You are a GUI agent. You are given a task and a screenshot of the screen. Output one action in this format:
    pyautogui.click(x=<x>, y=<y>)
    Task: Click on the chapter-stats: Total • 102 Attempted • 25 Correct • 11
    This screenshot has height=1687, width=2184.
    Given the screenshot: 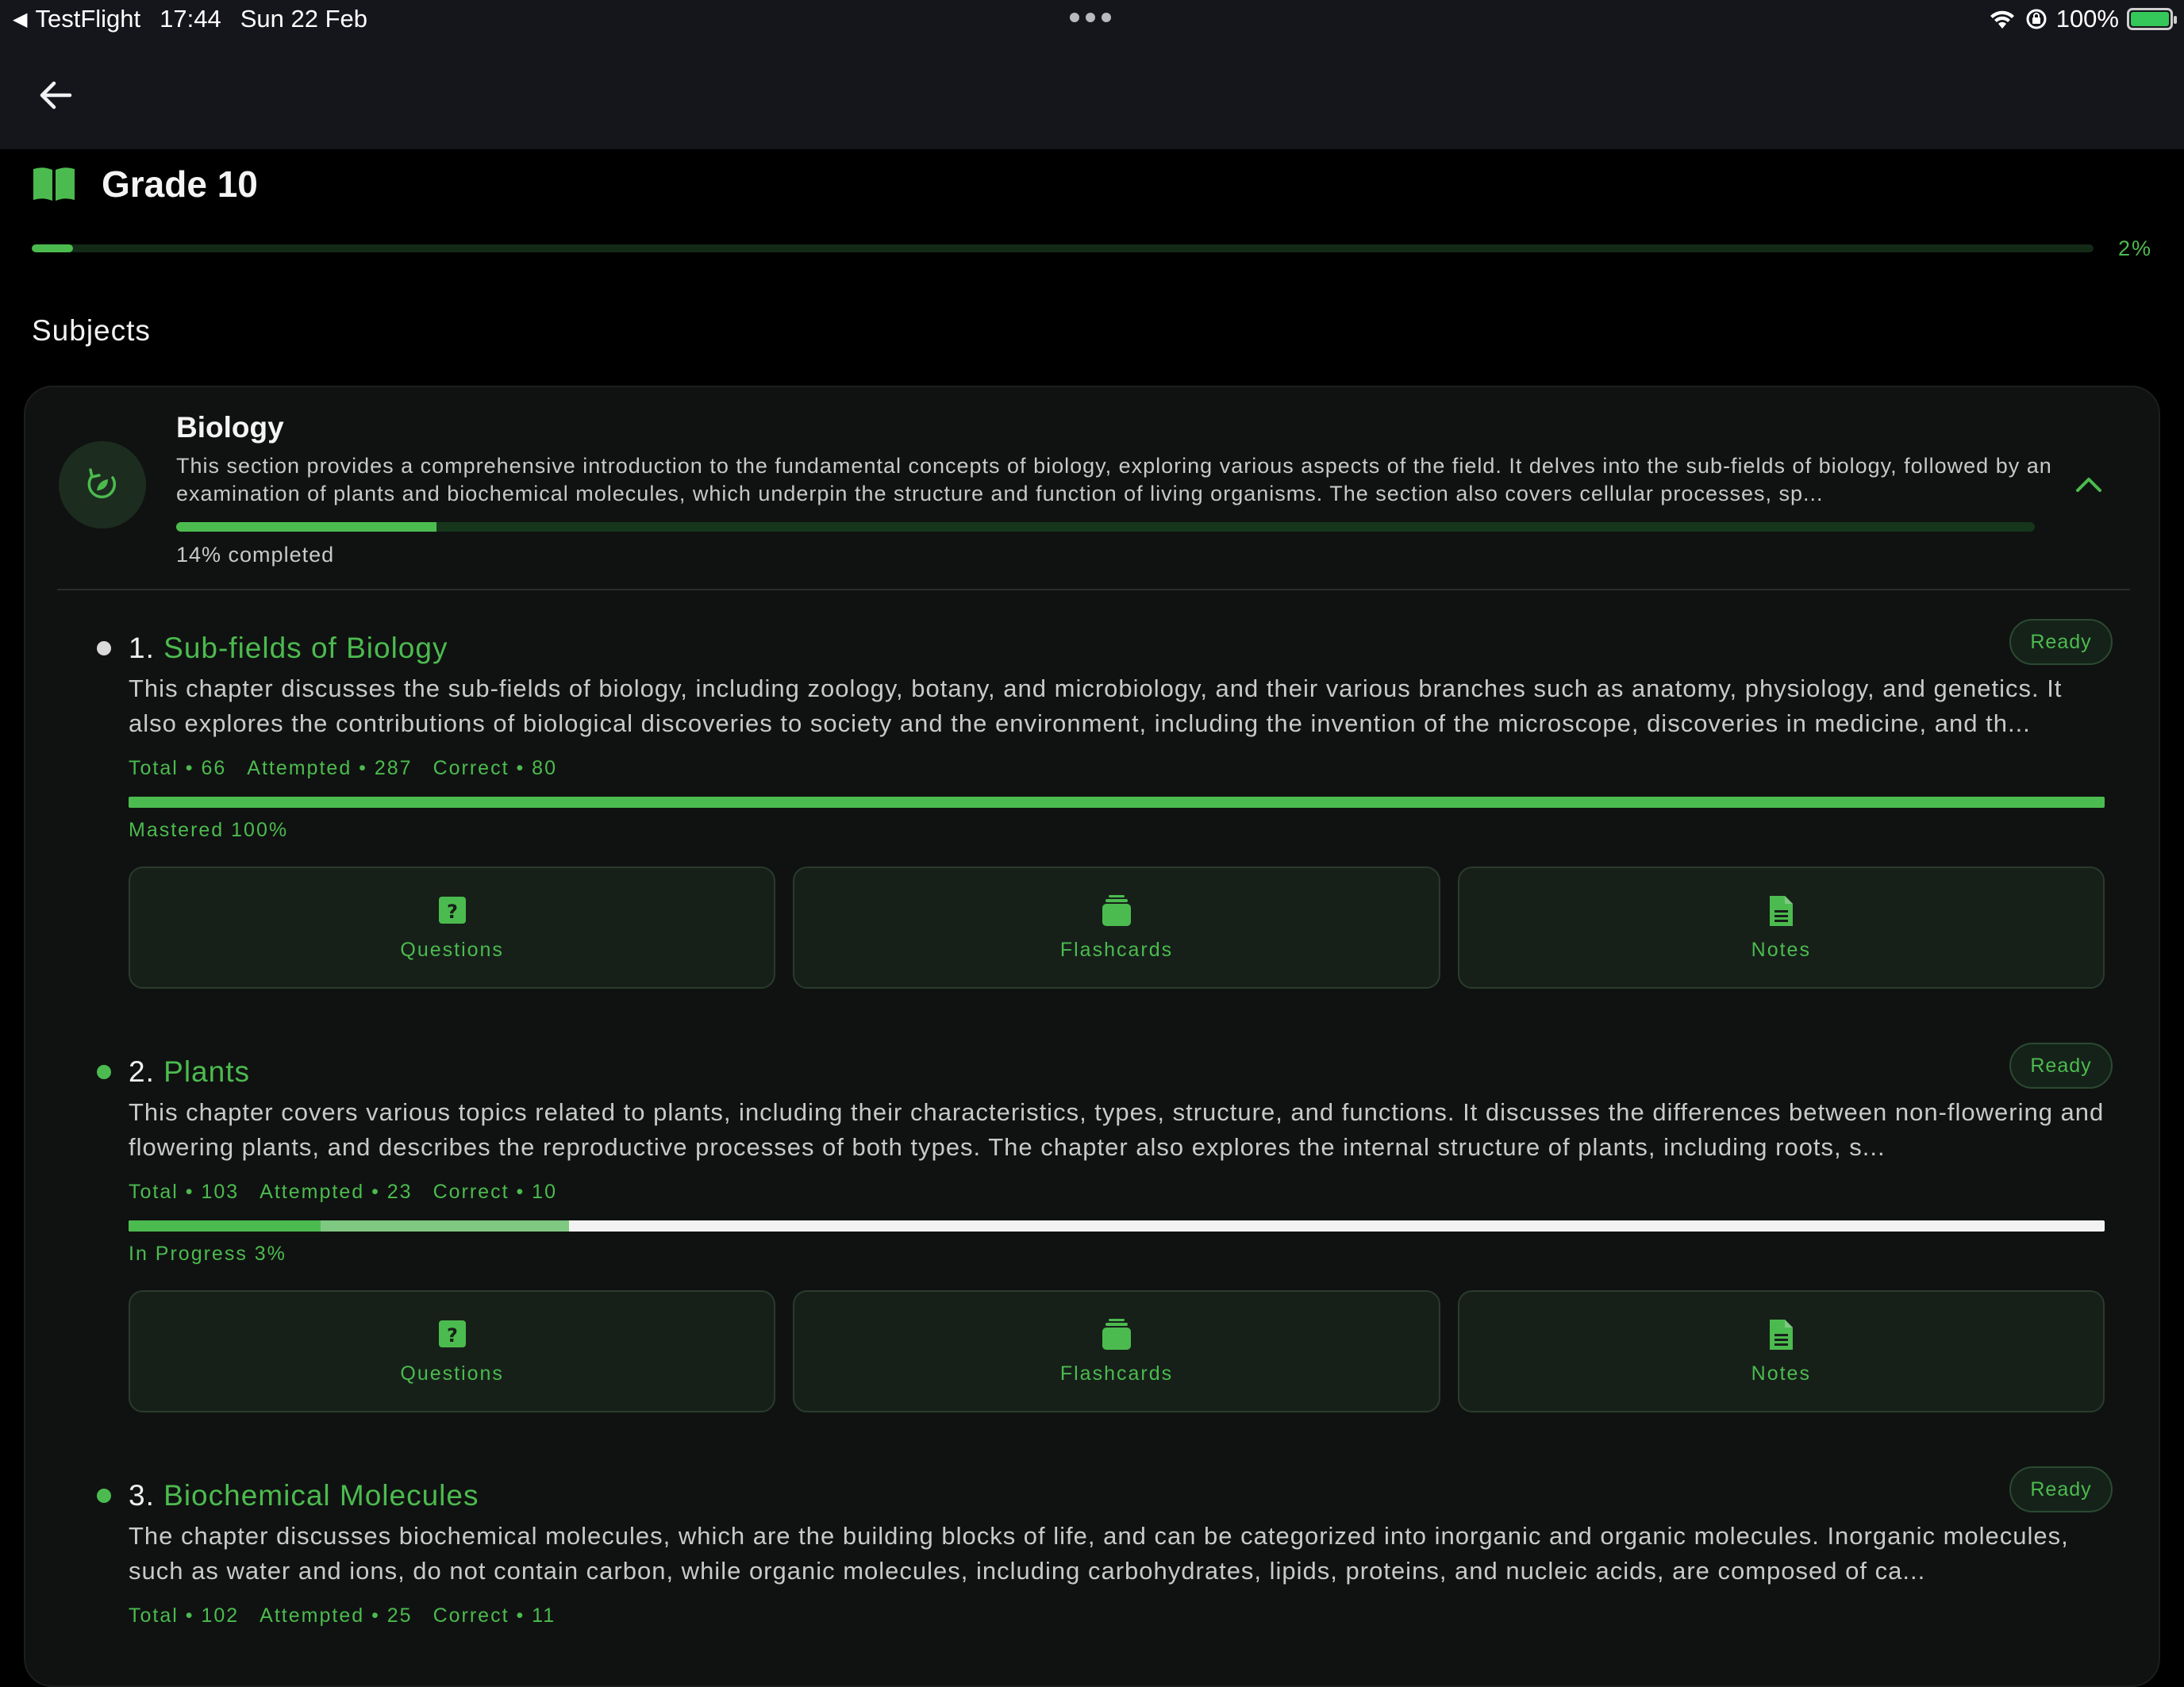 What is the action you would take?
    pyautogui.click(x=342, y=1615)
    